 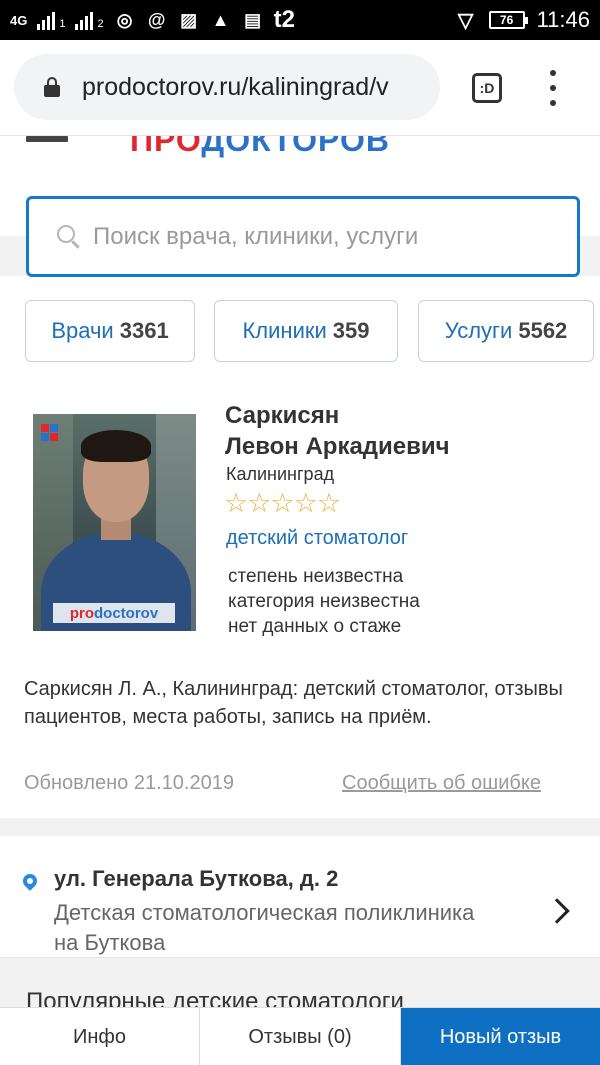 What do you see at coordinates (114, 613) in the screenshot?
I see `photo-watermark: pro doctorov` at bounding box center [114, 613].